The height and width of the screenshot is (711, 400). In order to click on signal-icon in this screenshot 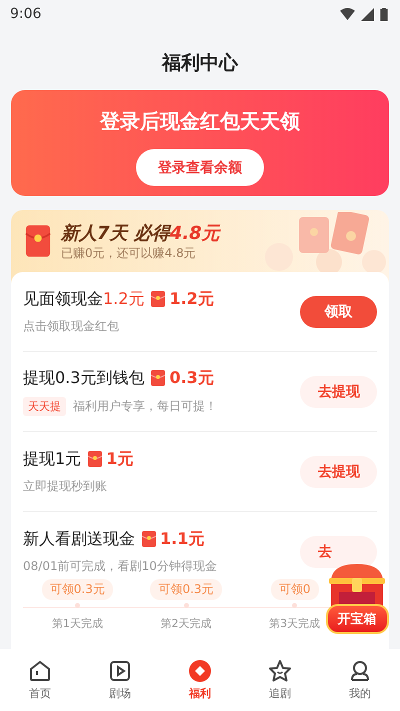, I will do `click(367, 14)`.